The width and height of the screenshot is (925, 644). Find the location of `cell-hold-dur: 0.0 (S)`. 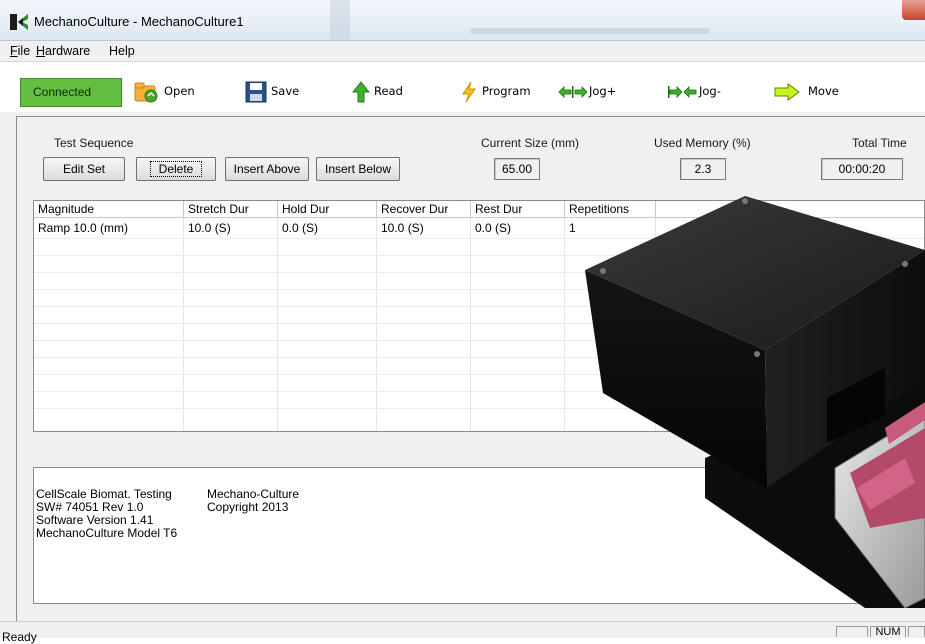

cell-hold-dur: 0.0 (S) is located at coordinates (298, 228).